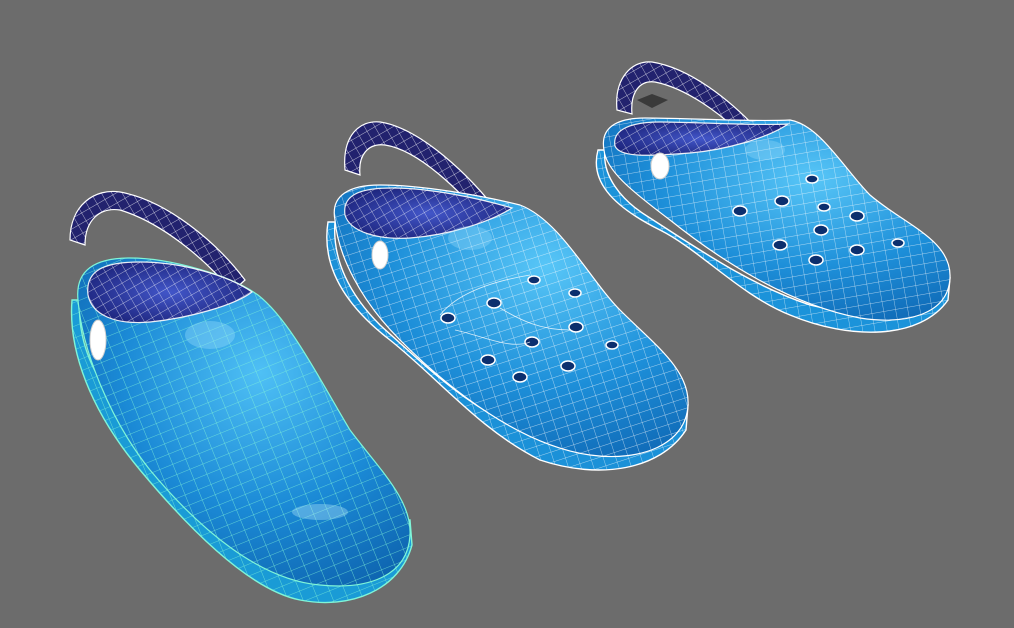 This screenshot has height=628, width=1014. Describe the element at coordinates (380, 255) in the screenshot. I see `clog-middle-rivet` at that location.